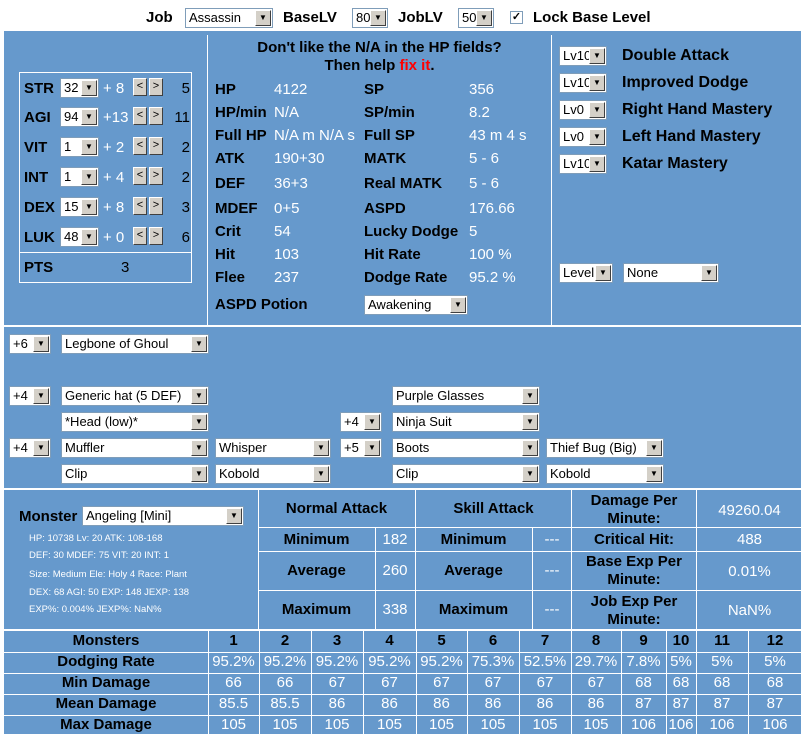 Image resolution: width=804 pixels, height=738 pixels. Describe the element at coordinates (69, 574) in the screenshot. I see `monster-info-text: Medium` at that location.